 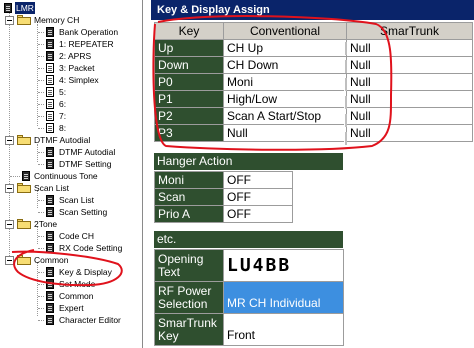 I want to click on conventional-cell: Null, so click(x=285, y=133).